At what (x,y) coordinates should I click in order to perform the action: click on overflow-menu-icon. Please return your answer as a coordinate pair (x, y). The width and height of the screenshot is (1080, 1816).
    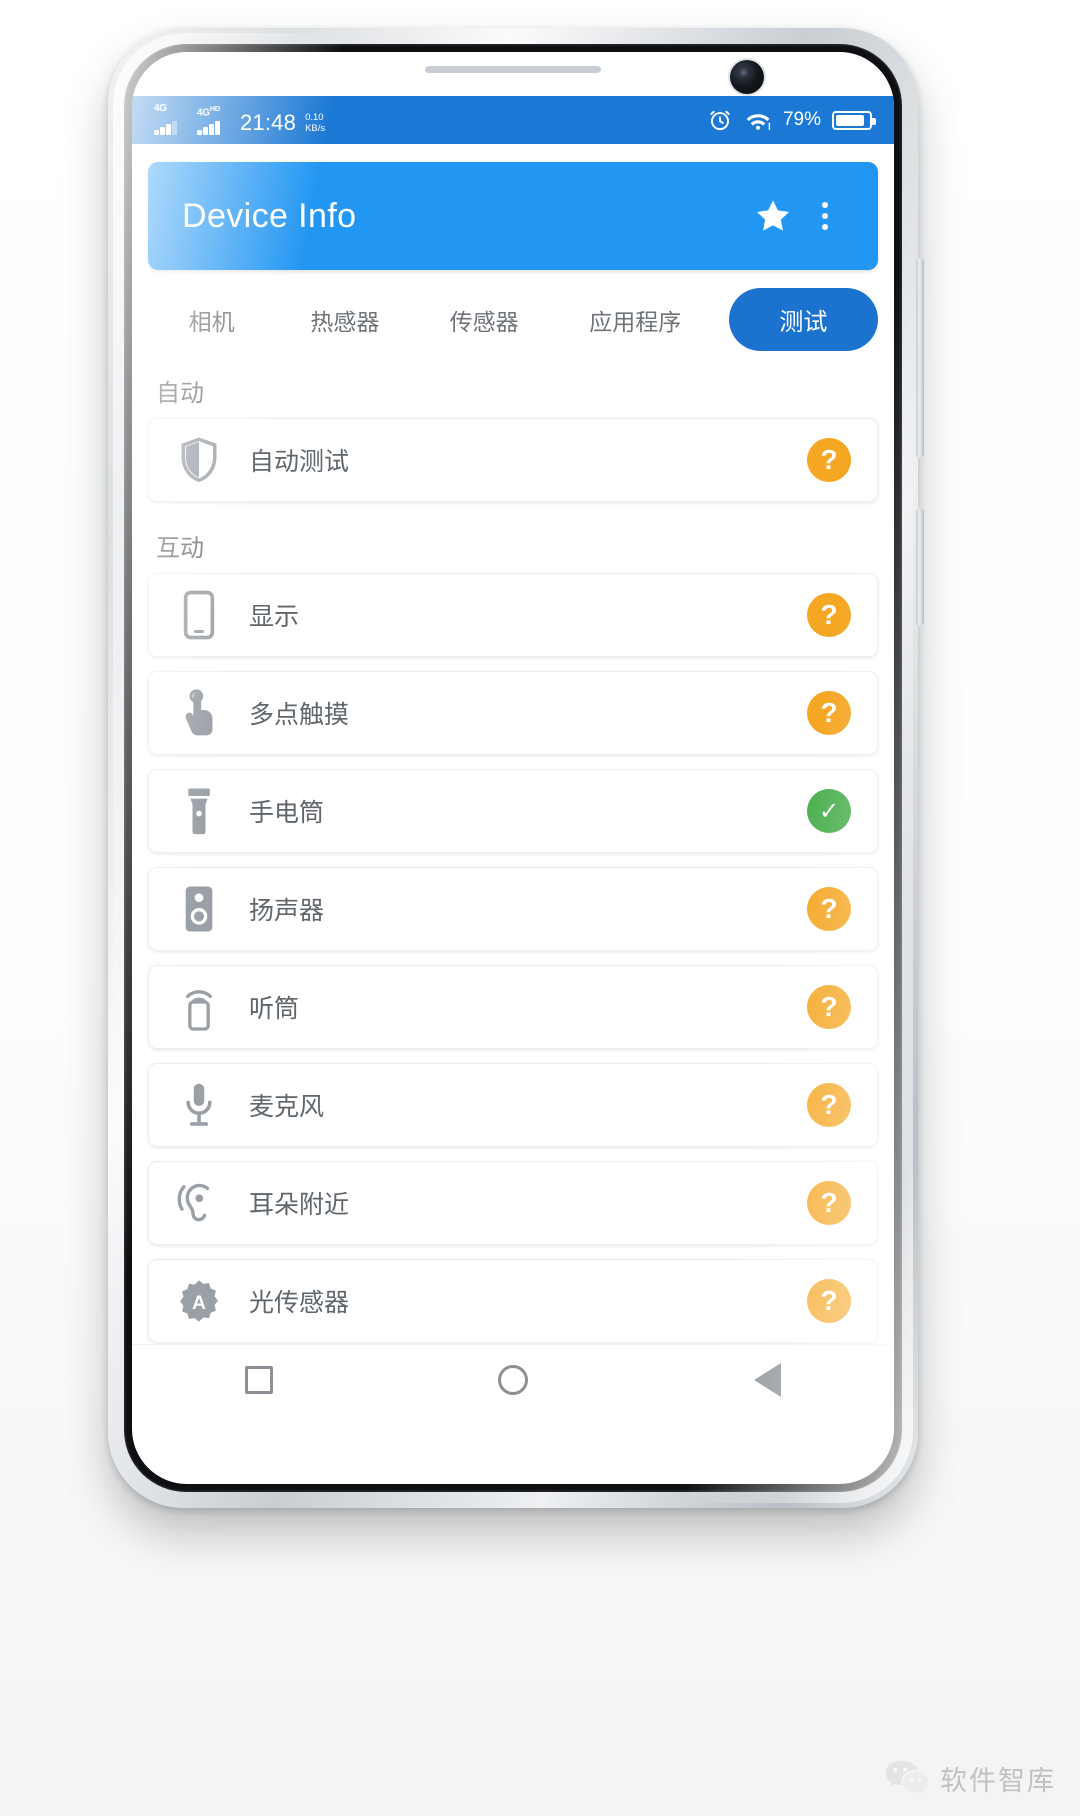
    Looking at the image, I should click on (825, 216).